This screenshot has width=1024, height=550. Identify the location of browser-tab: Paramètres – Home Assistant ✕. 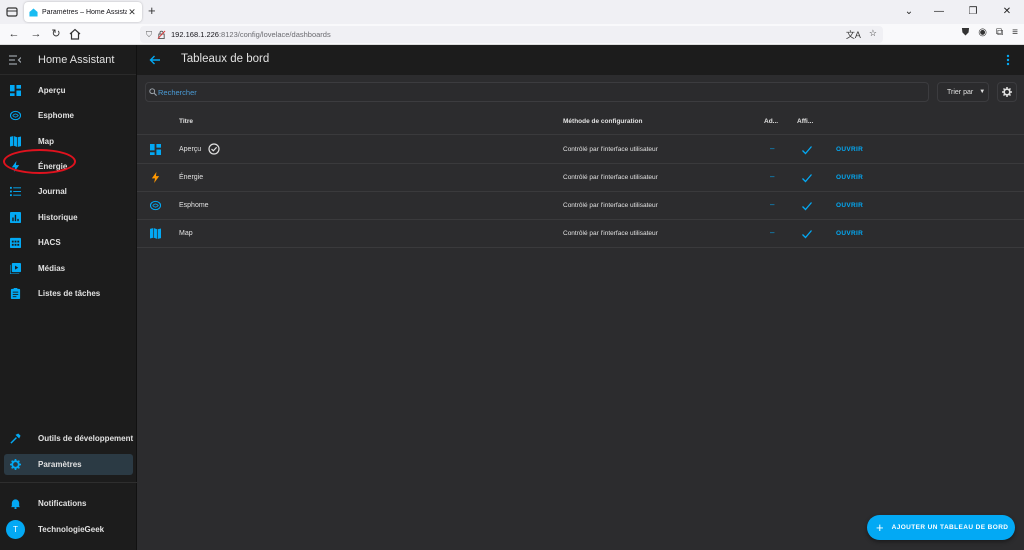
(83, 12).